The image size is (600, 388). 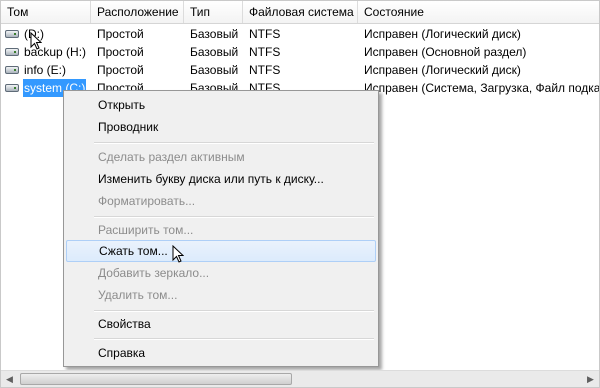 What do you see at coordinates (46, 52) in the screenshot?
I see `volume-cell: backup (H:)` at bounding box center [46, 52].